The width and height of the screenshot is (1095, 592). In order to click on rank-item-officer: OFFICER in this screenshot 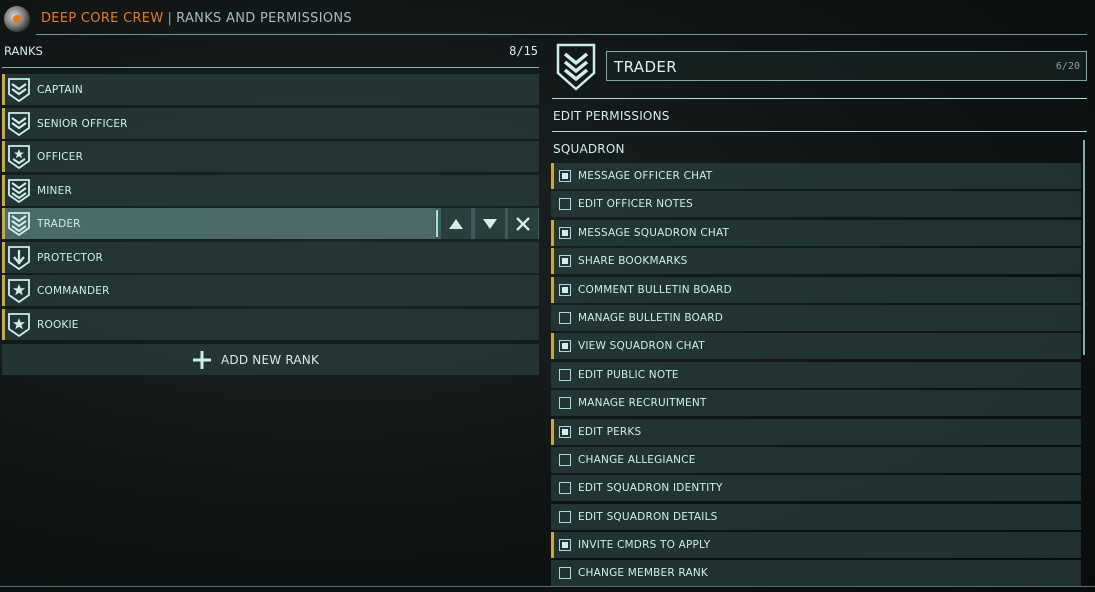, I will do `click(270, 156)`.